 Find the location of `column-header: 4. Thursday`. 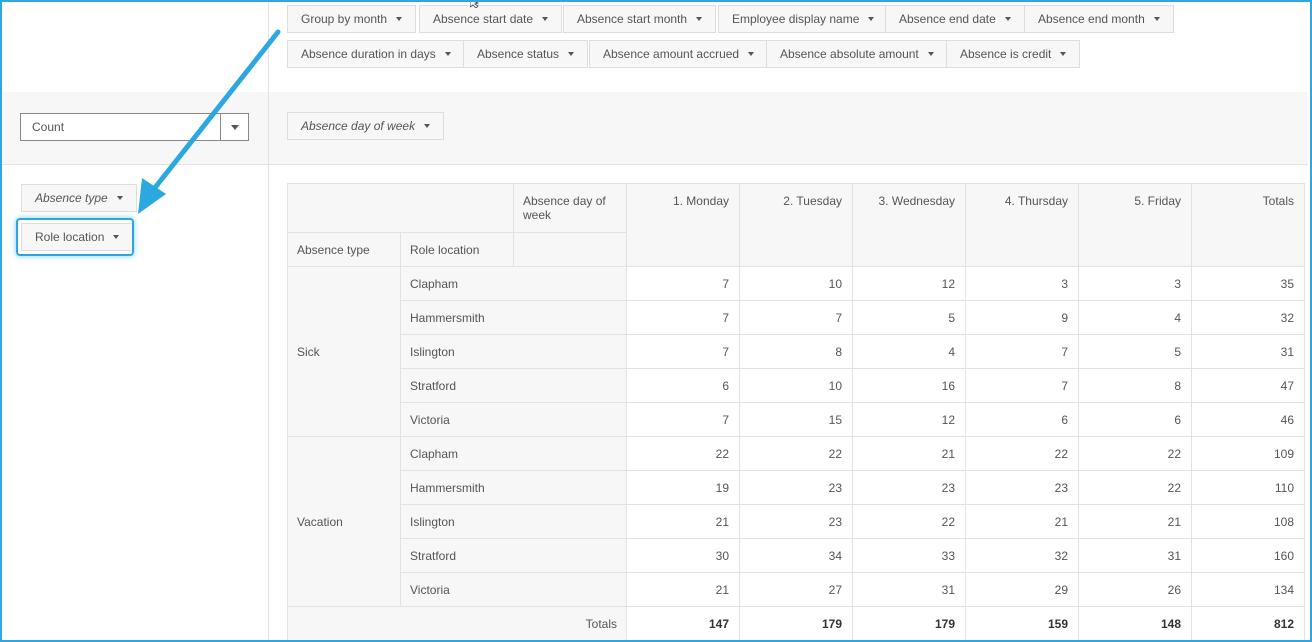

column-header: 4. Thursday is located at coordinates (1022, 225).